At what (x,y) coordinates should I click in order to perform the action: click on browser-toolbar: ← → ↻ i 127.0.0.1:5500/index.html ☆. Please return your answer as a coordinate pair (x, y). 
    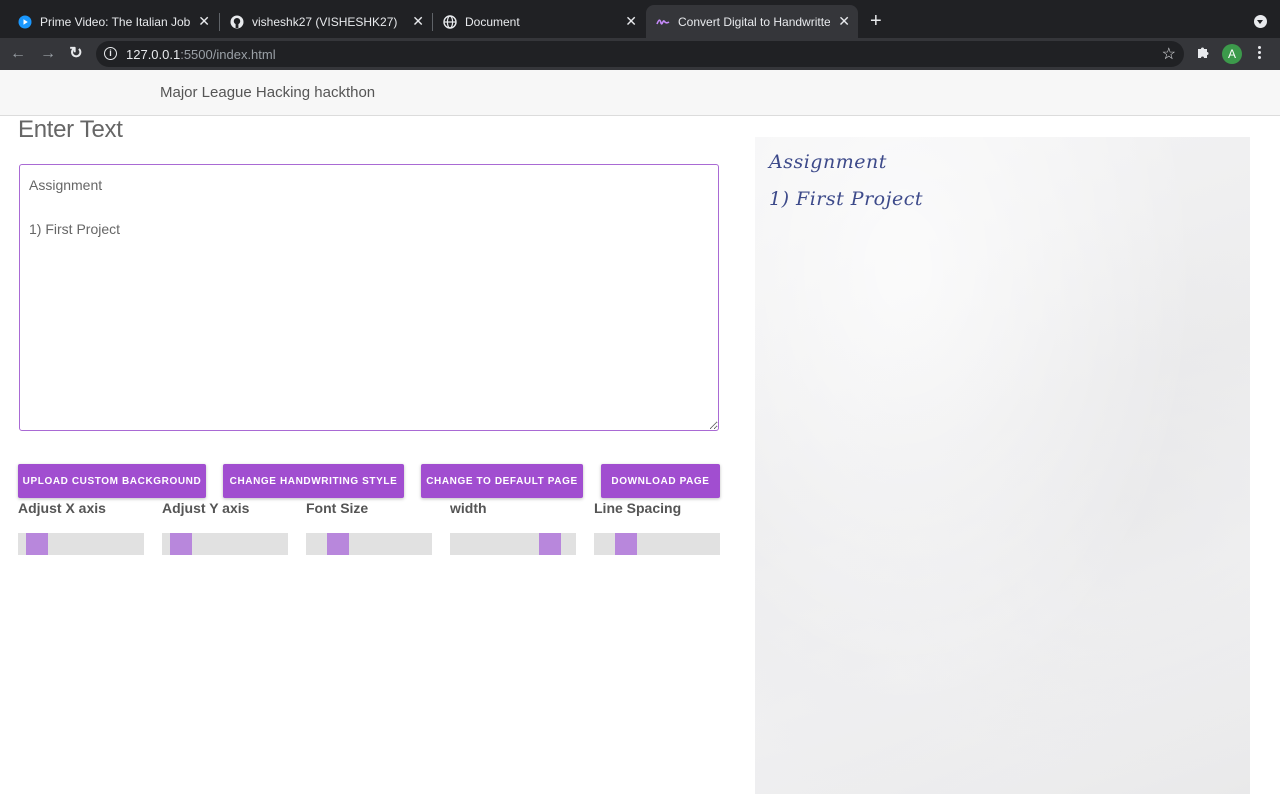
    Looking at the image, I should click on (640, 54).